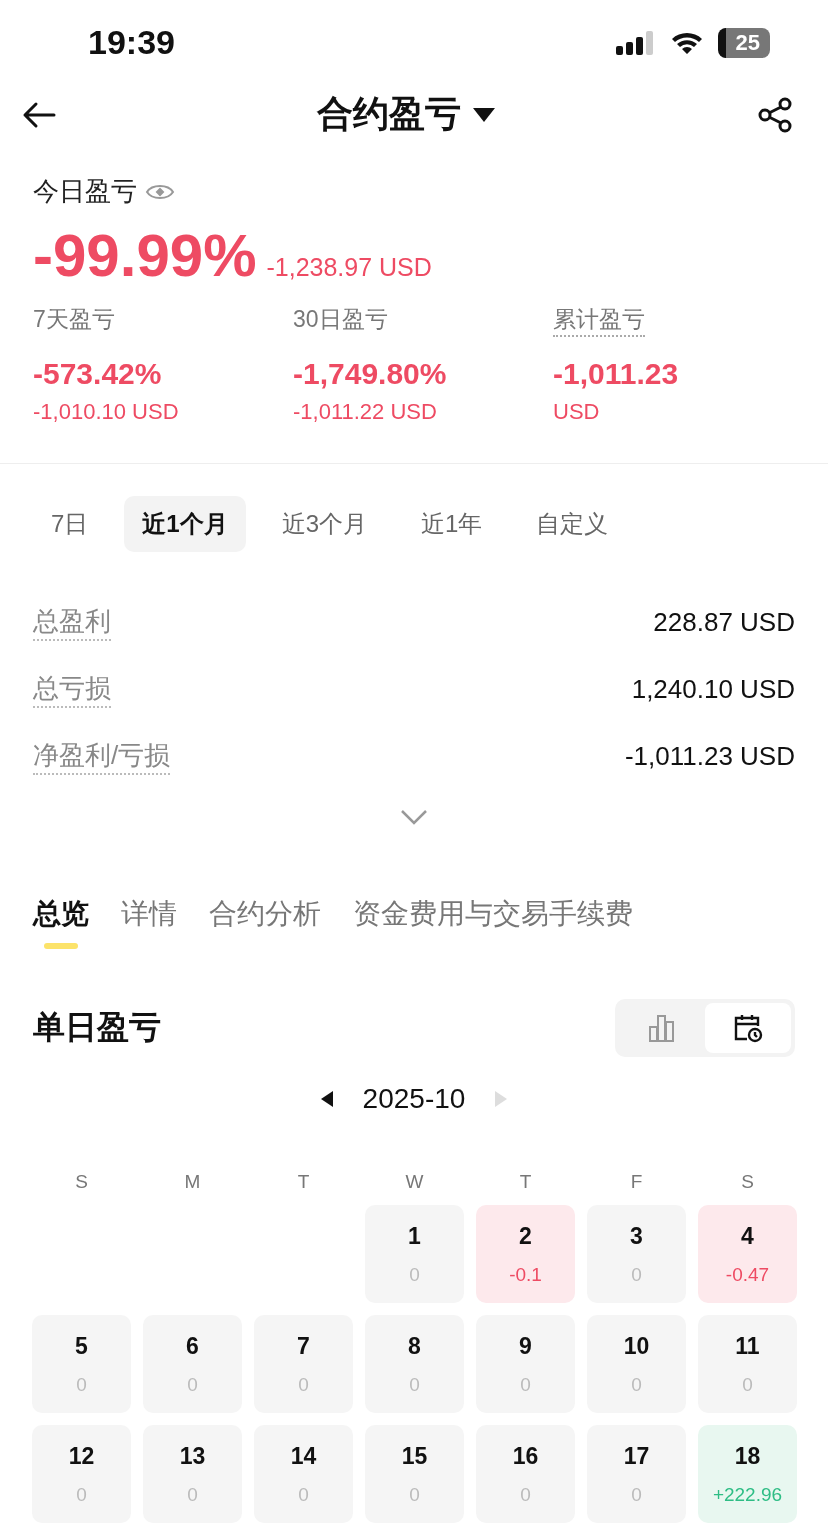 This screenshot has width=828, height=1523. What do you see at coordinates (72, 622) in the screenshot?
I see `summary-label: 总盈利` at bounding box center [72, 622].